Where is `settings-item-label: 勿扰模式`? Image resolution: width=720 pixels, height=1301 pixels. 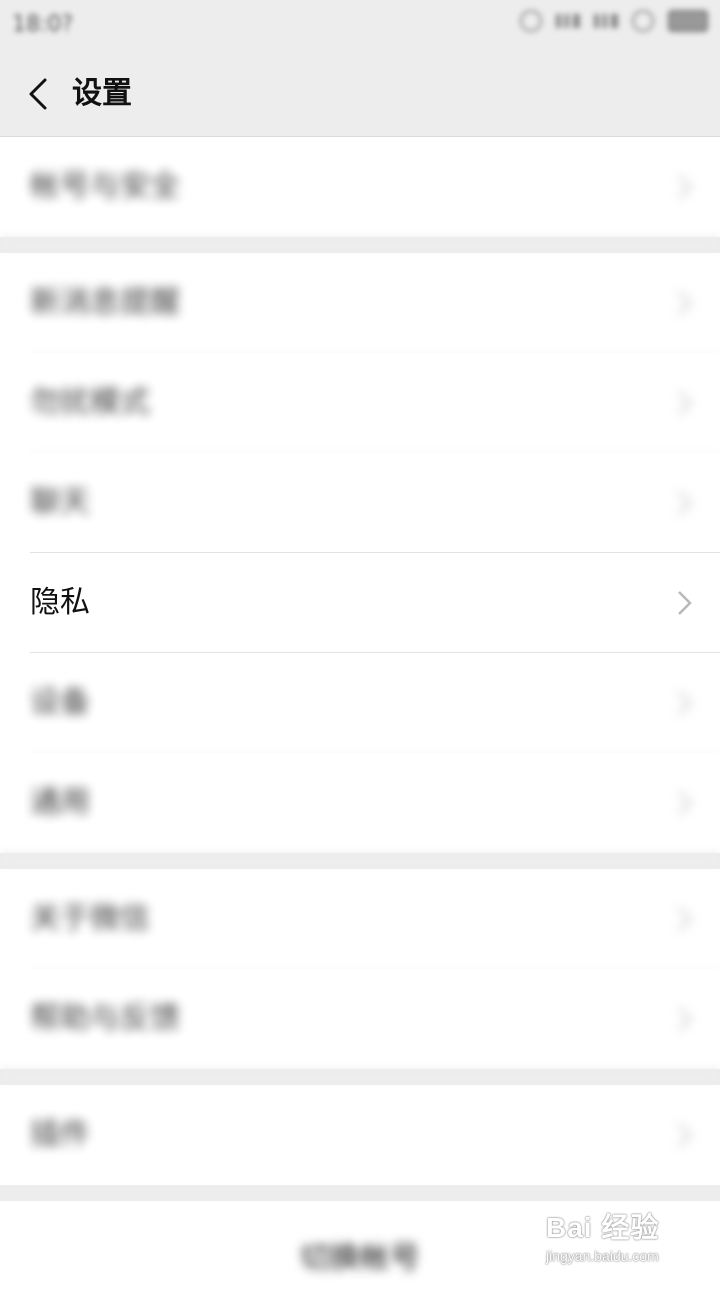 settings-item-label: 勿扰模式 is located at coordinates (90, 403).